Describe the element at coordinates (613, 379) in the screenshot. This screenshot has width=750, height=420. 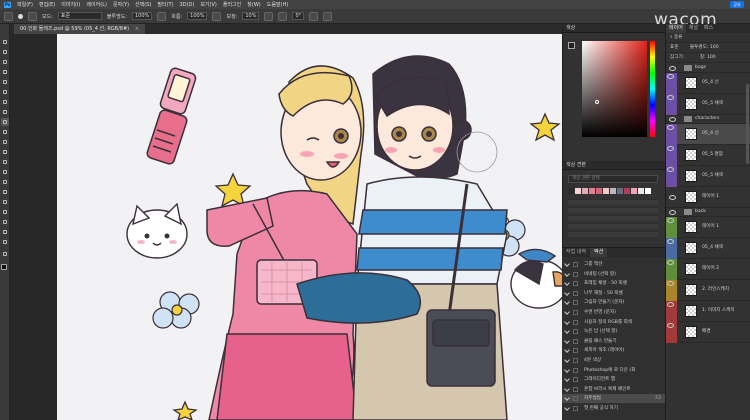
I see `action-item: 그레이디언트 맵` at that location.